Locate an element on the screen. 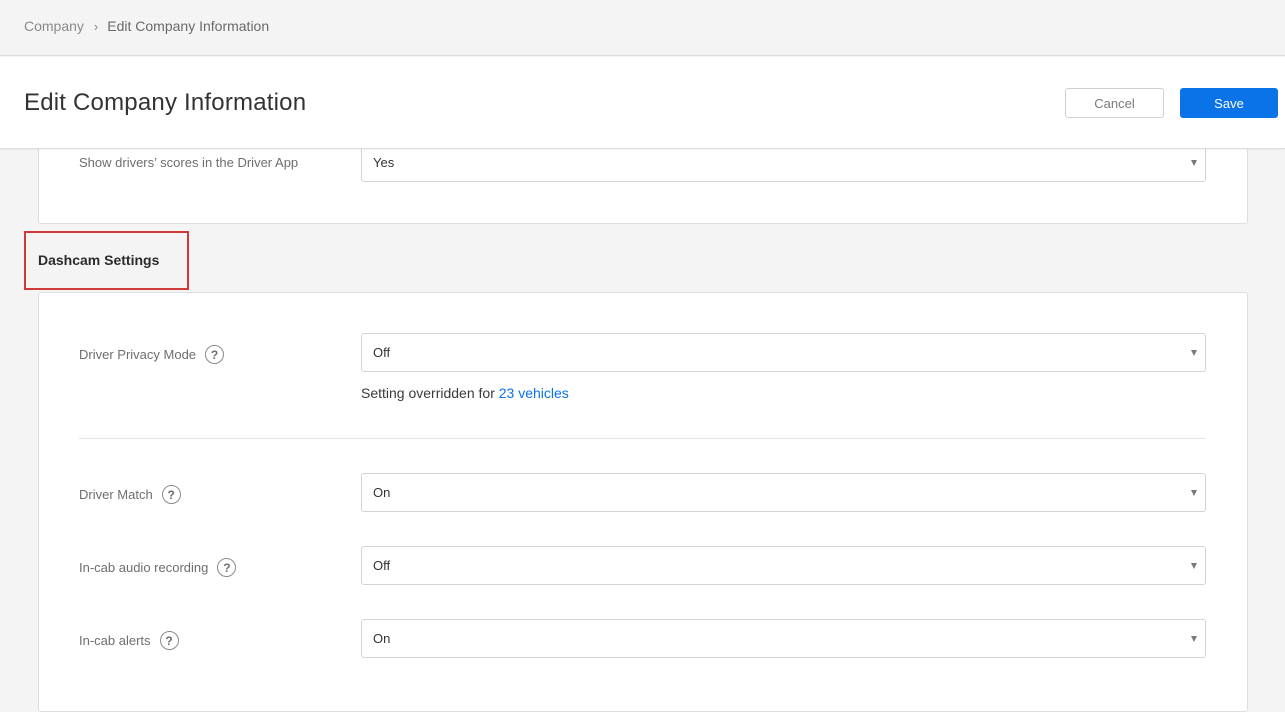 This screenshot has width=1285, height=712. driver-privacy-mode-label-text: Driver Privacy Mode is located at coordinates (138, 354).